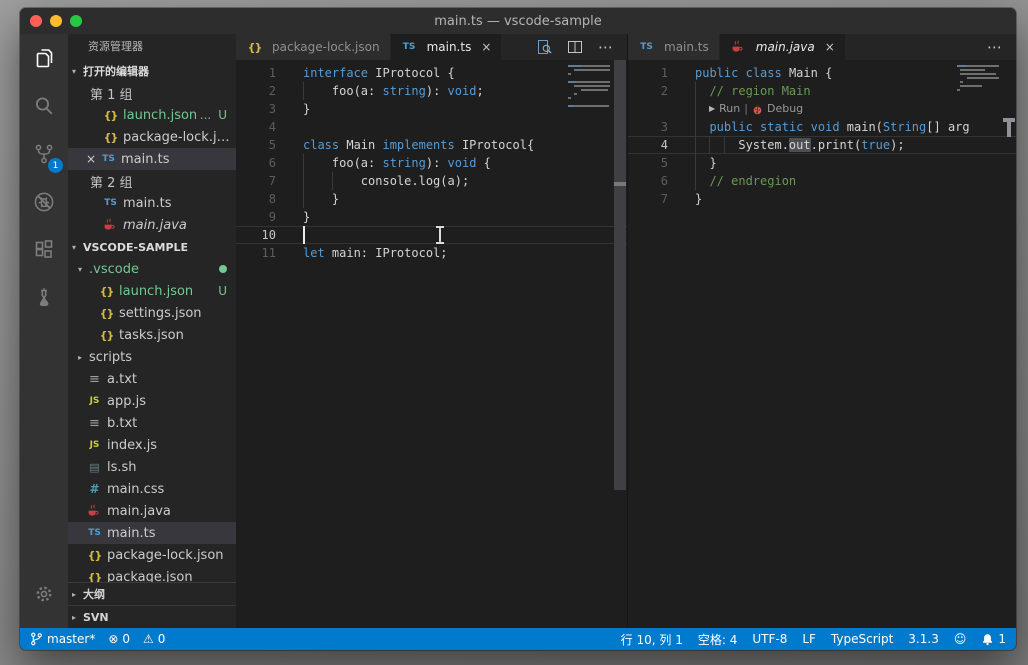 The height and width of the screenshot is (665, 1028). What do you see at coordinates (313, 47) in the screenshot?
I see `tab-package-lock.json: {} package-lock.json` at bounding box center [313, 47].